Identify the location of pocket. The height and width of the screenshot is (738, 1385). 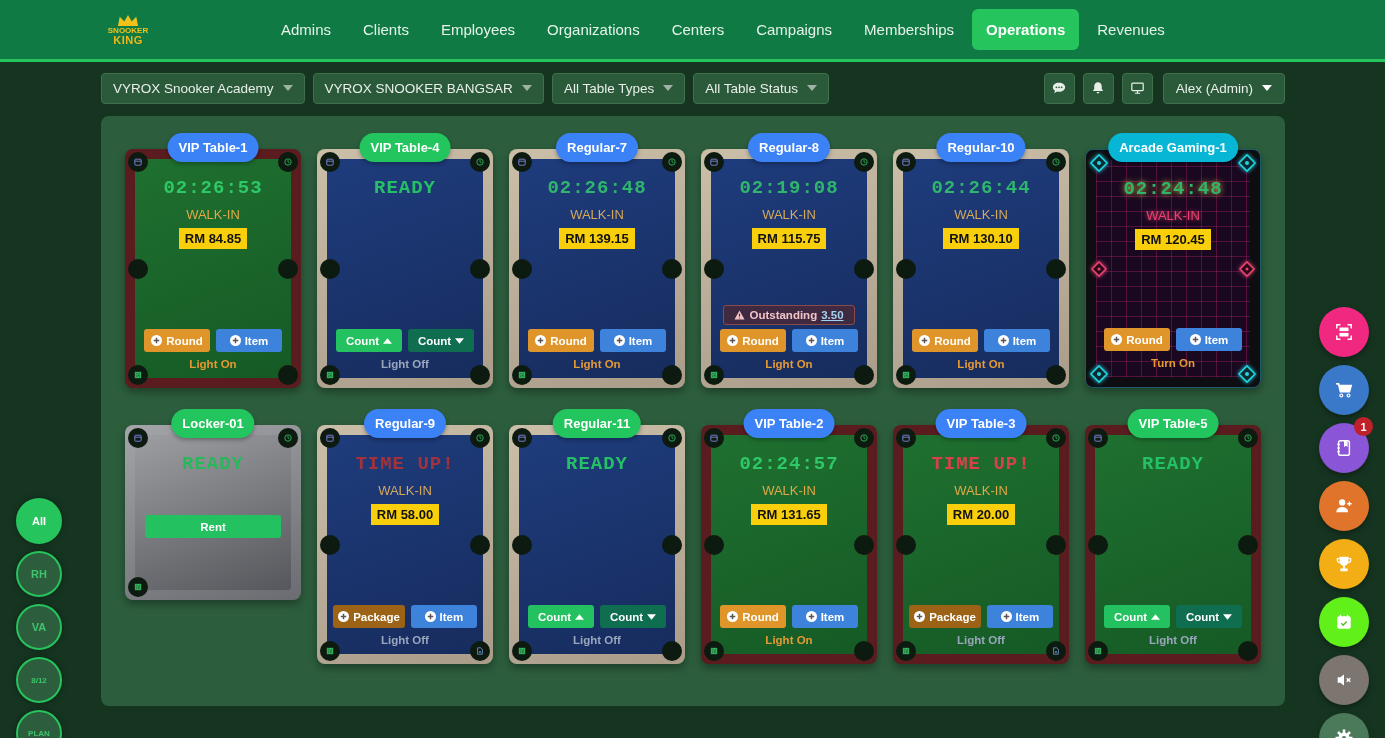
(906, 268).